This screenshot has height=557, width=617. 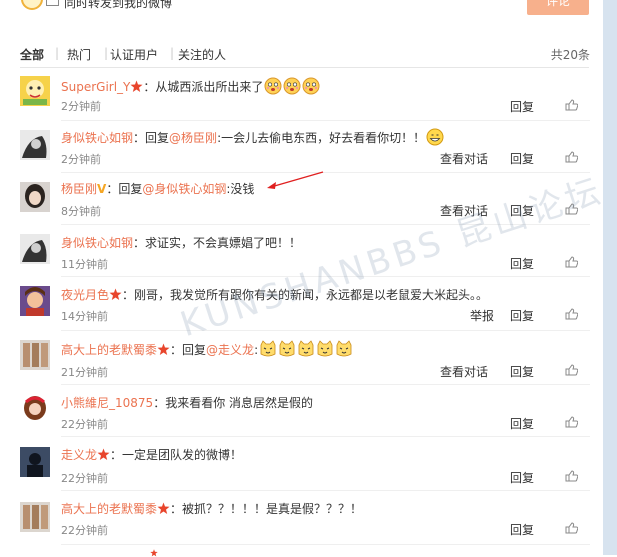 I want to click on verified-badge-icon: V, so click(x=101, y=189).